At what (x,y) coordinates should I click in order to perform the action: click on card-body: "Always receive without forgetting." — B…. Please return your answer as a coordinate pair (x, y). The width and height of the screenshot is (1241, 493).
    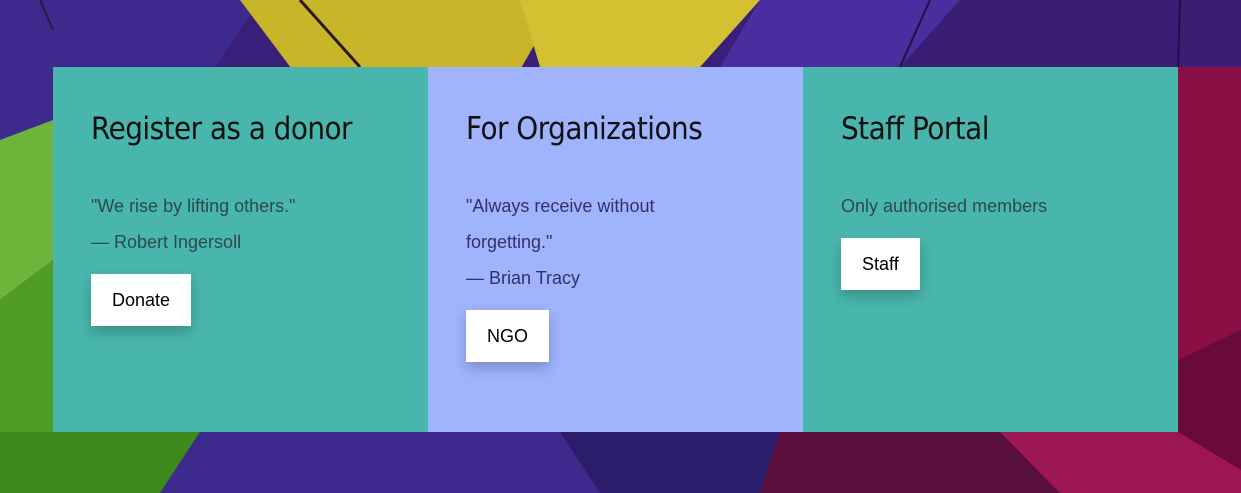
    Looking at the image, I should click on (615, 242).